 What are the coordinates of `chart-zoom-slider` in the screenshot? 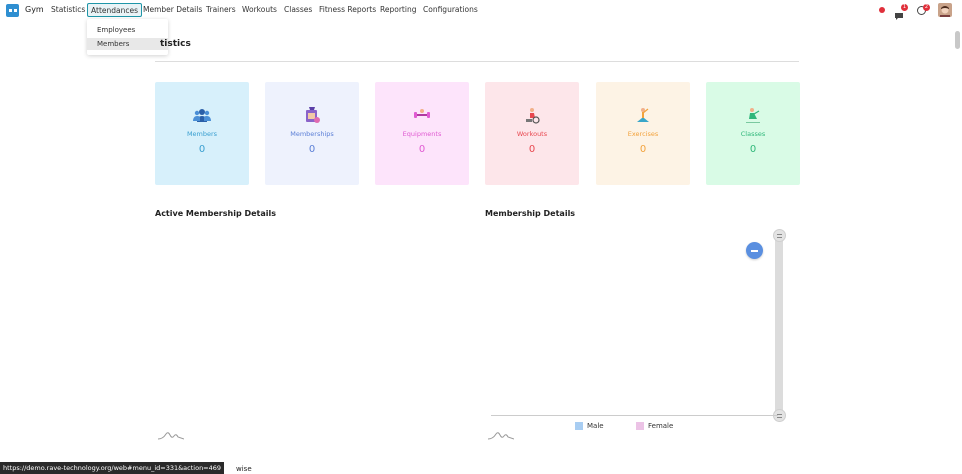 It's located at (779, 326).